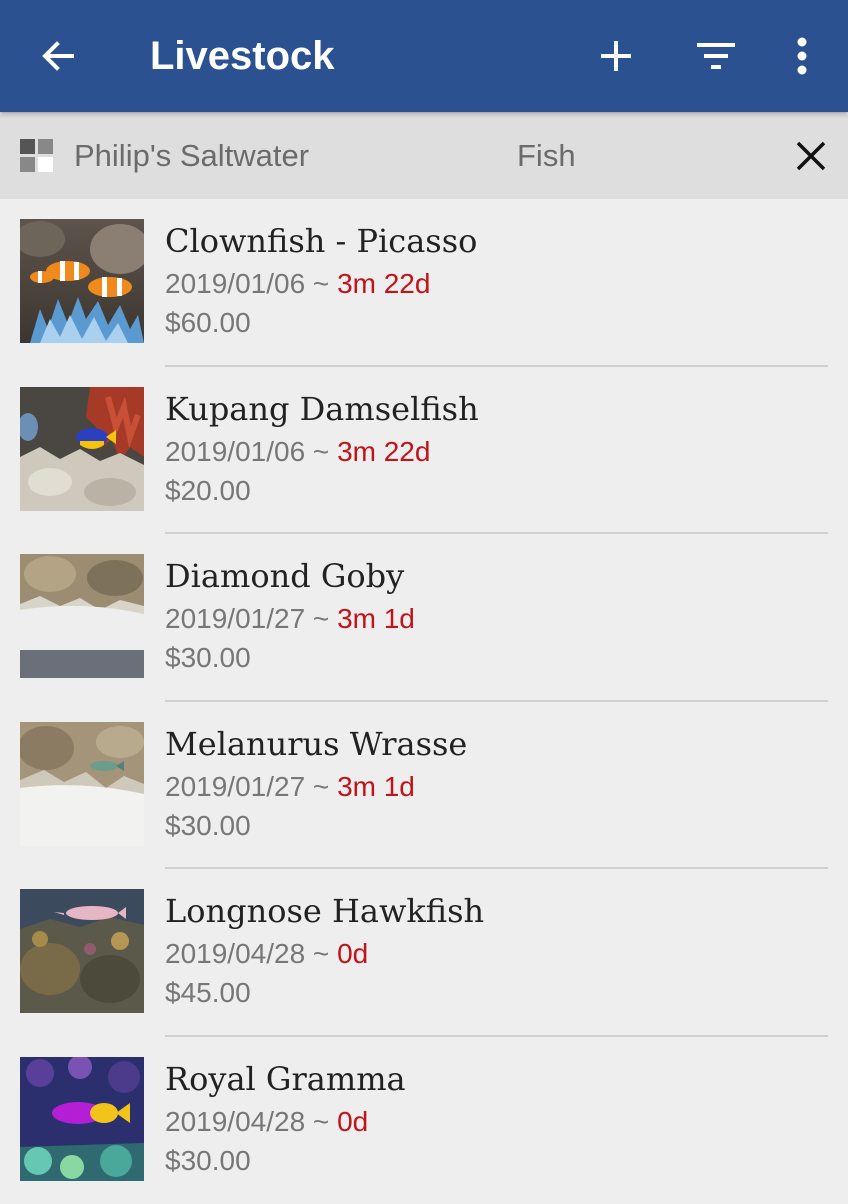  What do you see at coordinates (82, 281) in the screenshot?
I see `fish-photo-clownfish` at bounding box center [82, 281].